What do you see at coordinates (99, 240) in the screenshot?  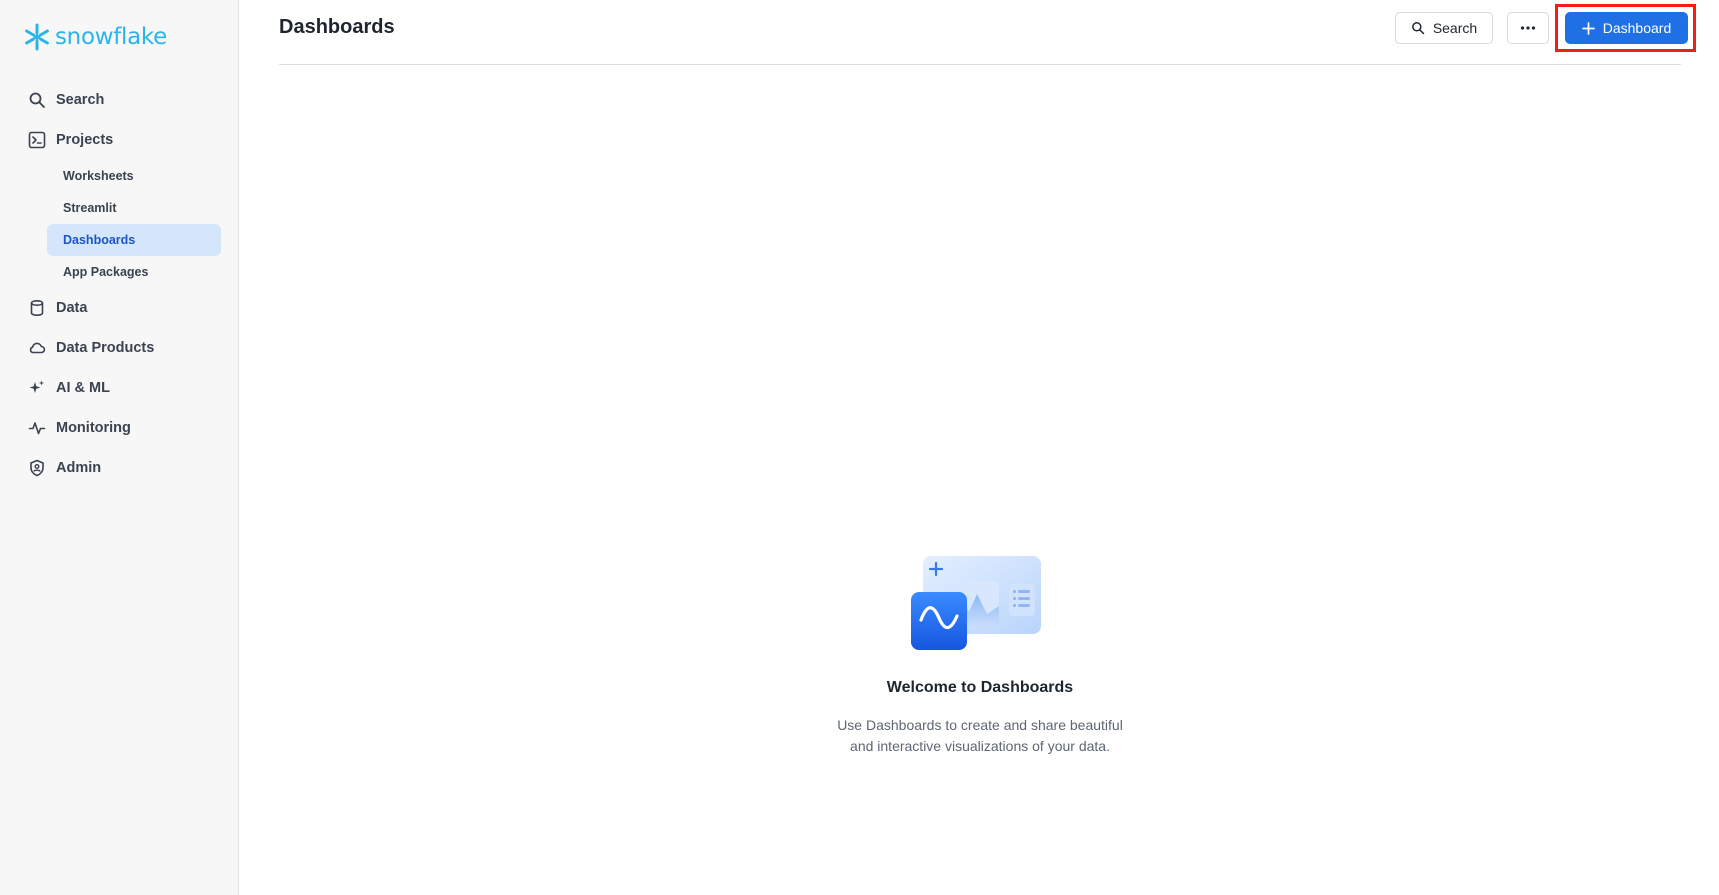 I see `sidebar-subitem-label: Dashboards` at bounding box center [99, 240].